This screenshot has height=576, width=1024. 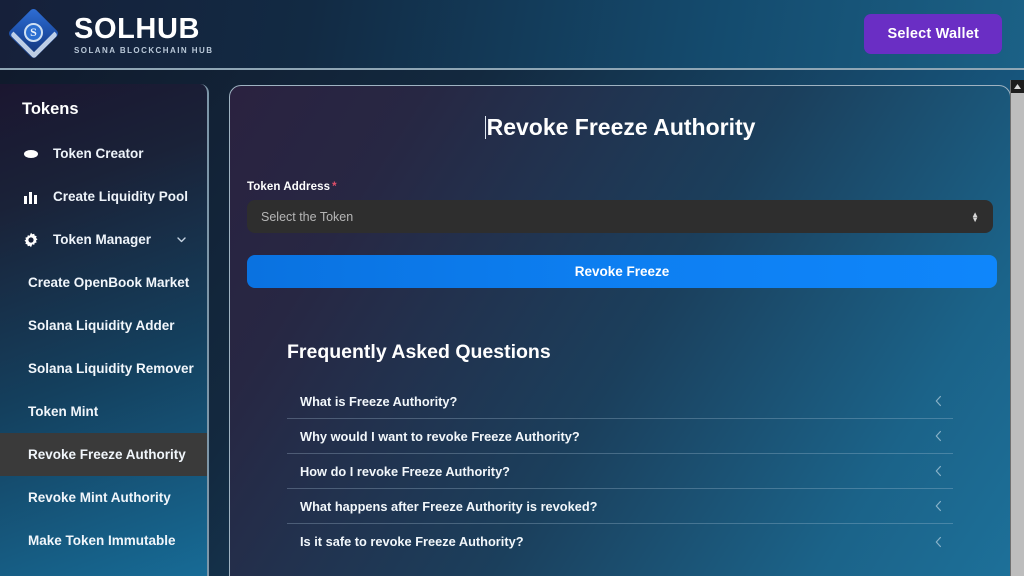 I want to click on faq-item: Is it safe to revoke Freeze Authority?, so click(x=620, y=541).